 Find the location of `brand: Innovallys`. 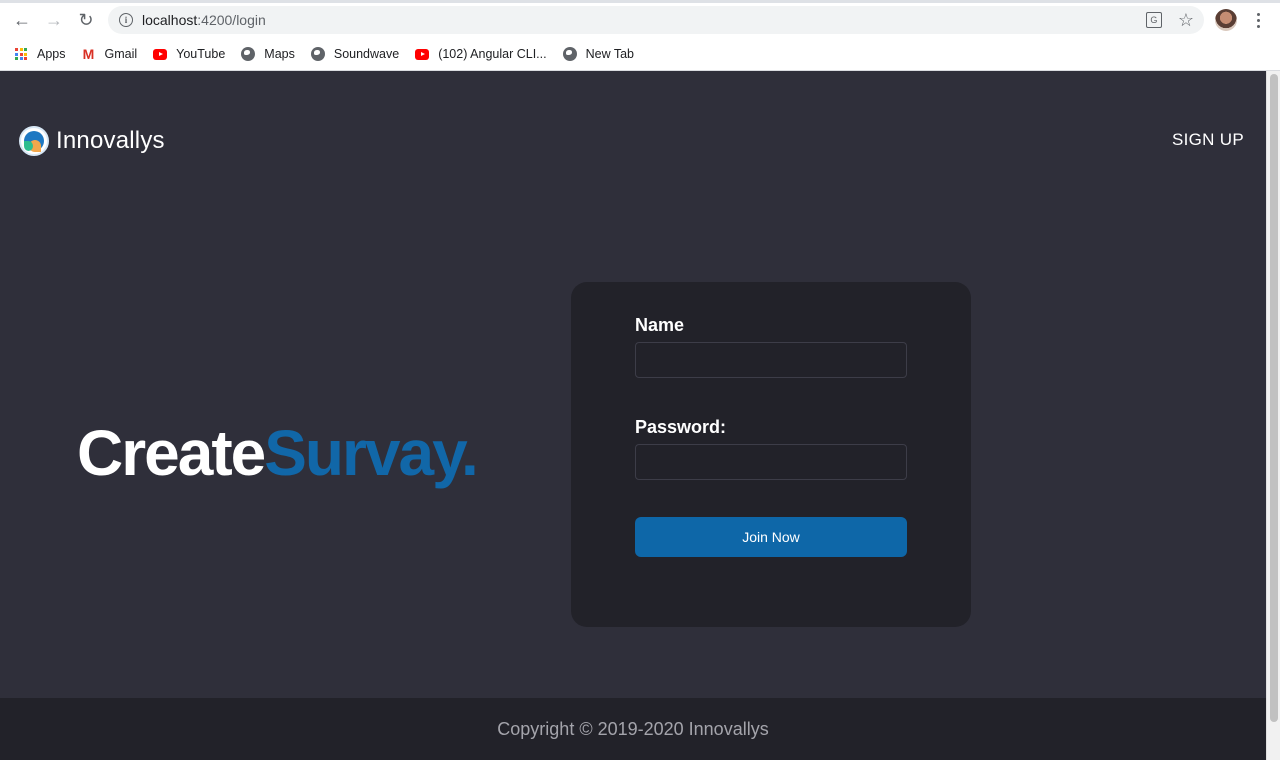

brand: Innovallys is located at coordinates (92, 141).